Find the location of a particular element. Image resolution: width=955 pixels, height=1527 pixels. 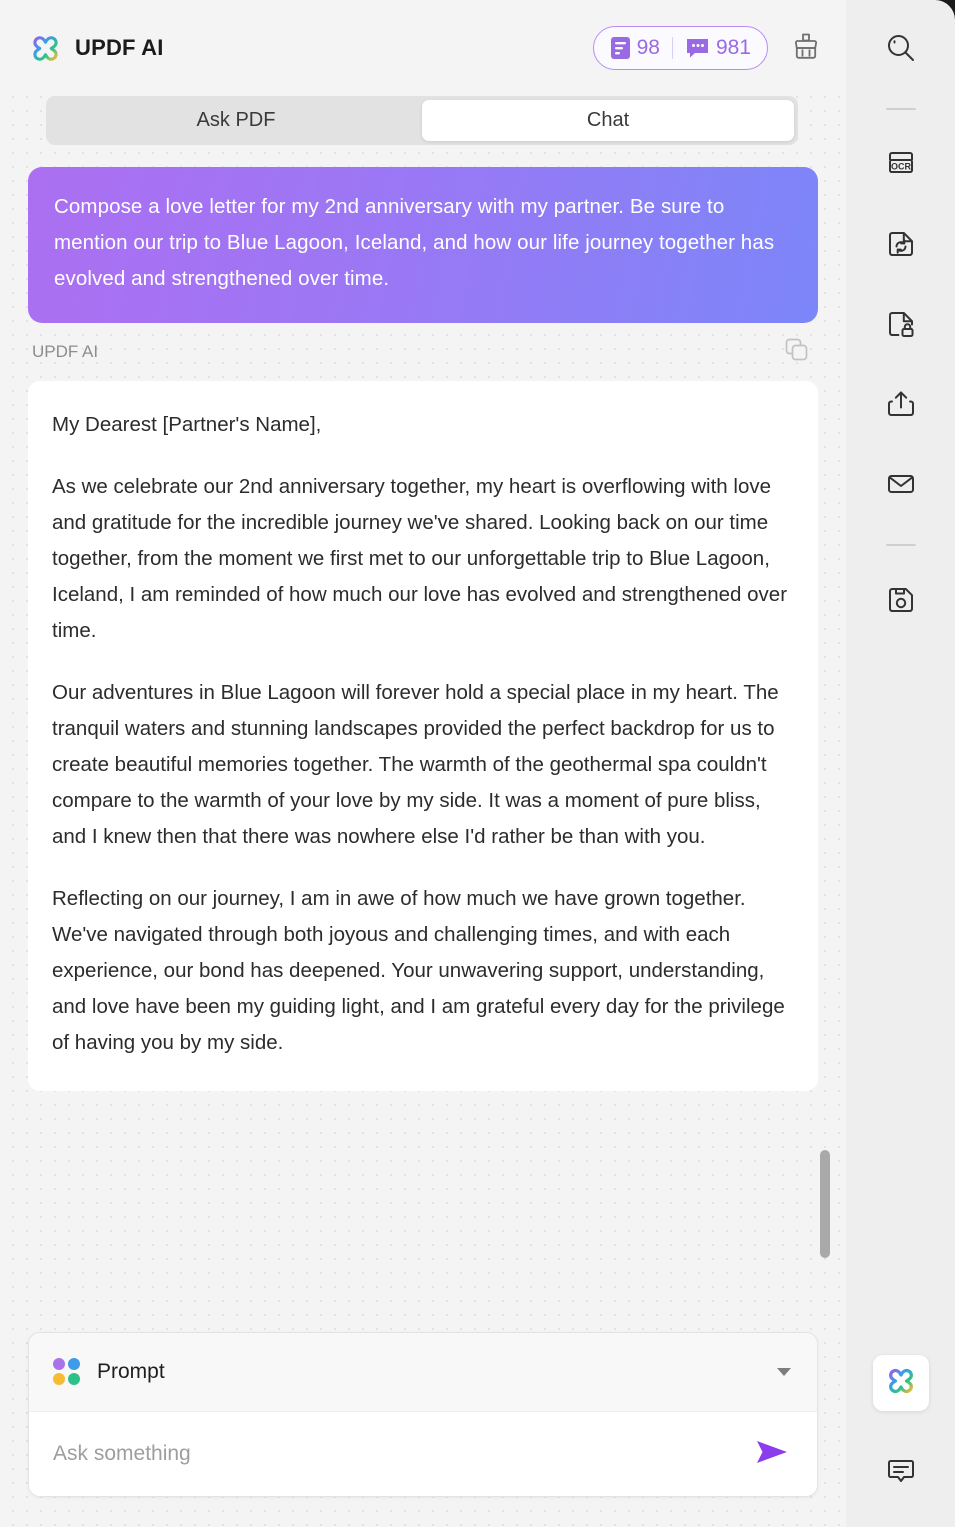

ai-panel-header: UPDF AI 98 981 is located at coordinates (423, 48).